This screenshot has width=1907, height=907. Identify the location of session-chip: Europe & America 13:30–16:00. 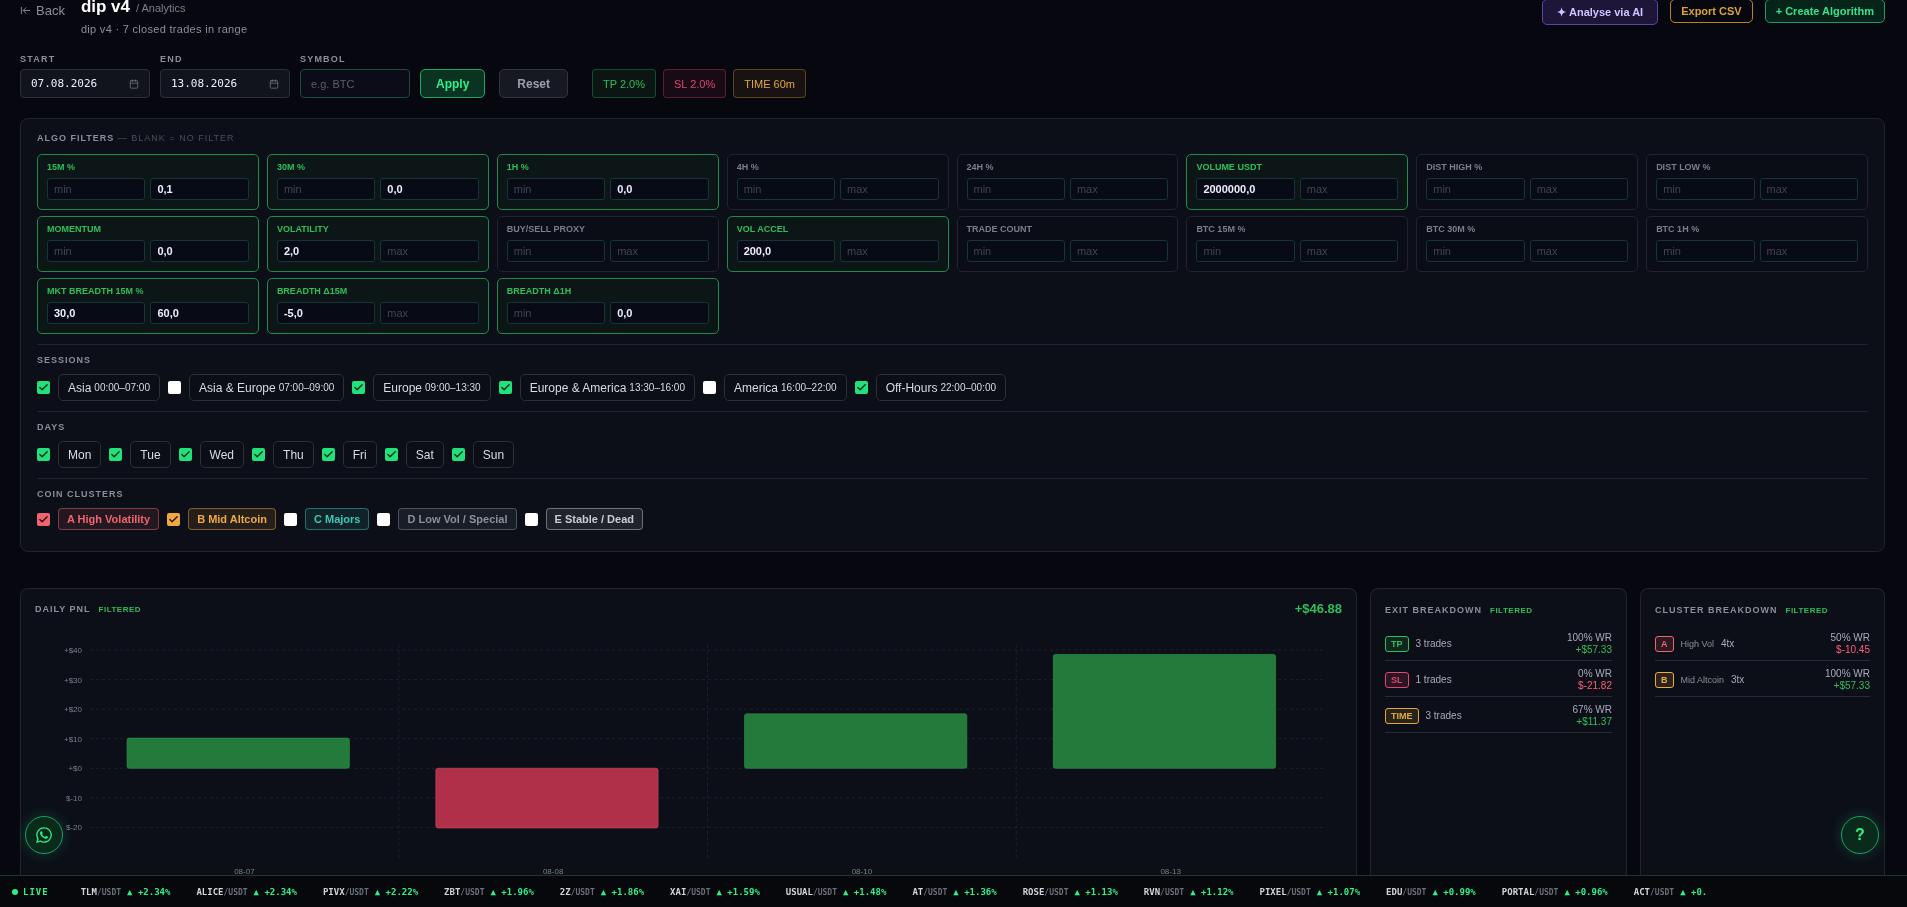
(607, 387).